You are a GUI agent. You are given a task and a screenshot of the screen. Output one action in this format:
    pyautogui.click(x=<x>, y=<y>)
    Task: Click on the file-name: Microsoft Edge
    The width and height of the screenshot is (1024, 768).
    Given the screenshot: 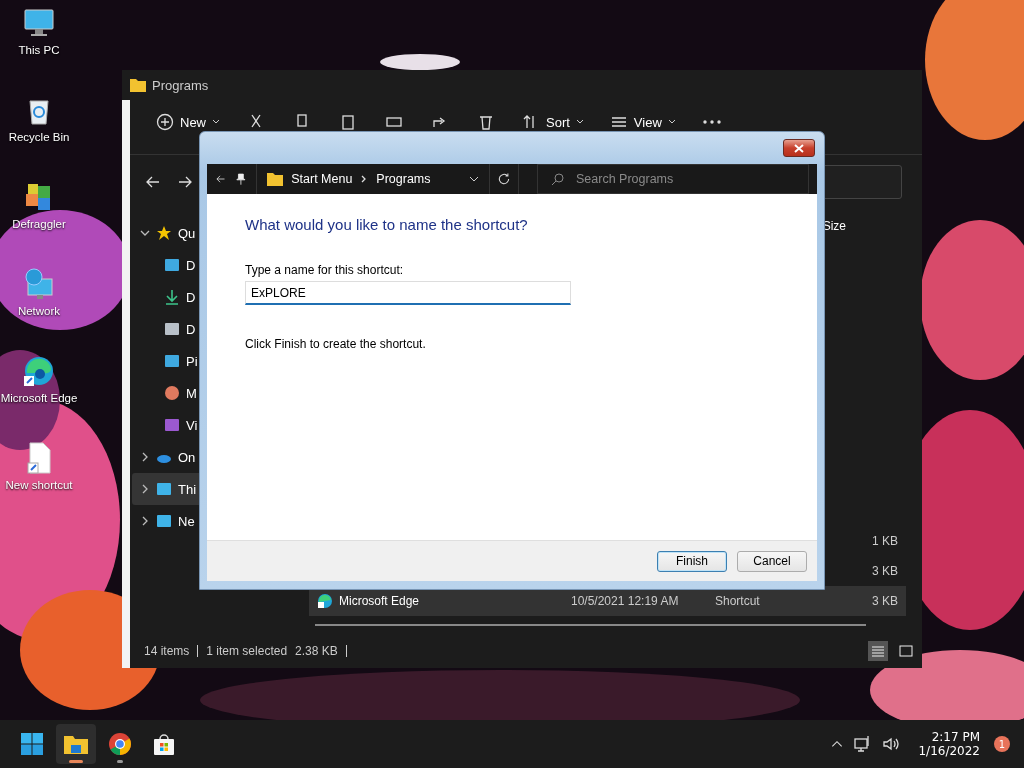 What is the action you would take?
    pyautogui.click(x=380, y=601)
    